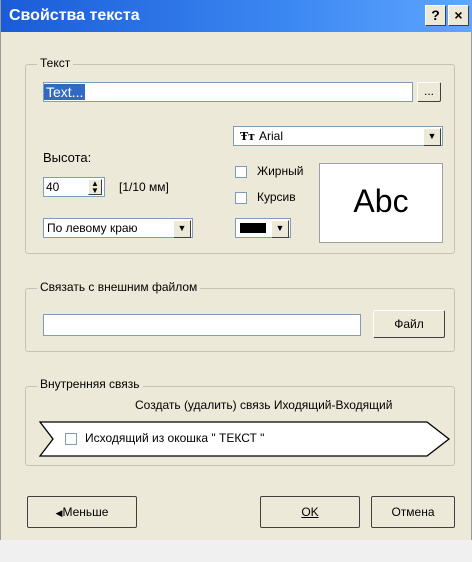  Describe the element at coordinates (413, 512) in the screenshot. I see `cancel-button: Отмена` at that location.